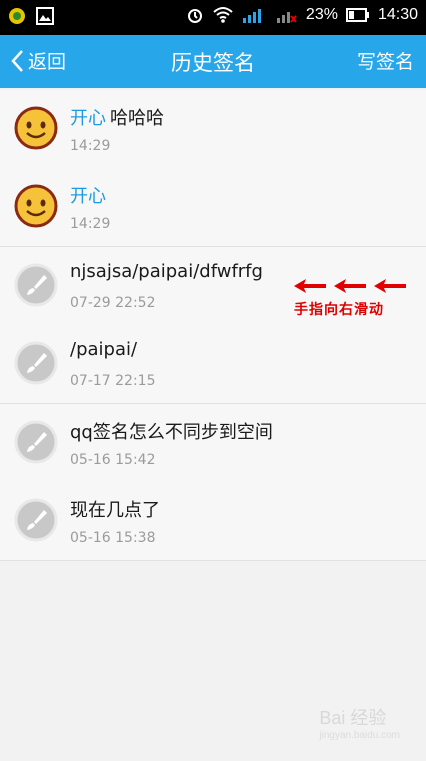  I want to click on back-label: 返回, so click(47, 62).